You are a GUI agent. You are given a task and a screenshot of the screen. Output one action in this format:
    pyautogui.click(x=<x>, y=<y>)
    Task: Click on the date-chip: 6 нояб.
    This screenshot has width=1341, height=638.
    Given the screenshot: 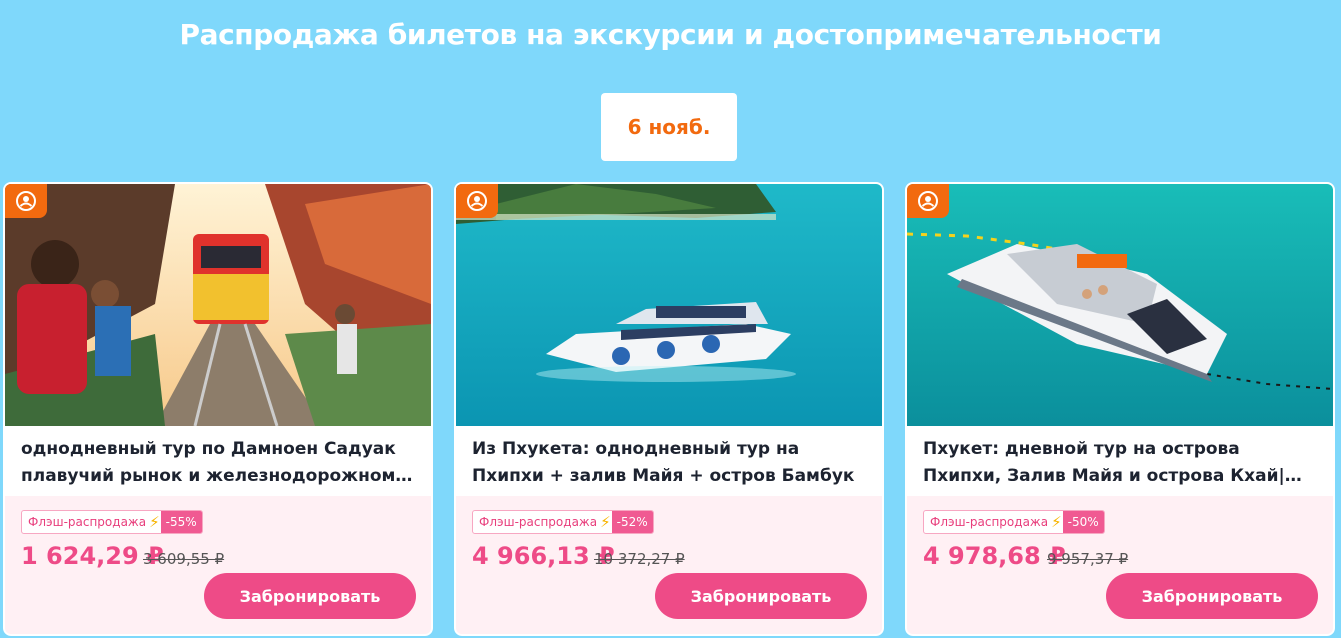 What is the action you would take?
    pyautogui.click(x=669, y=127)
    